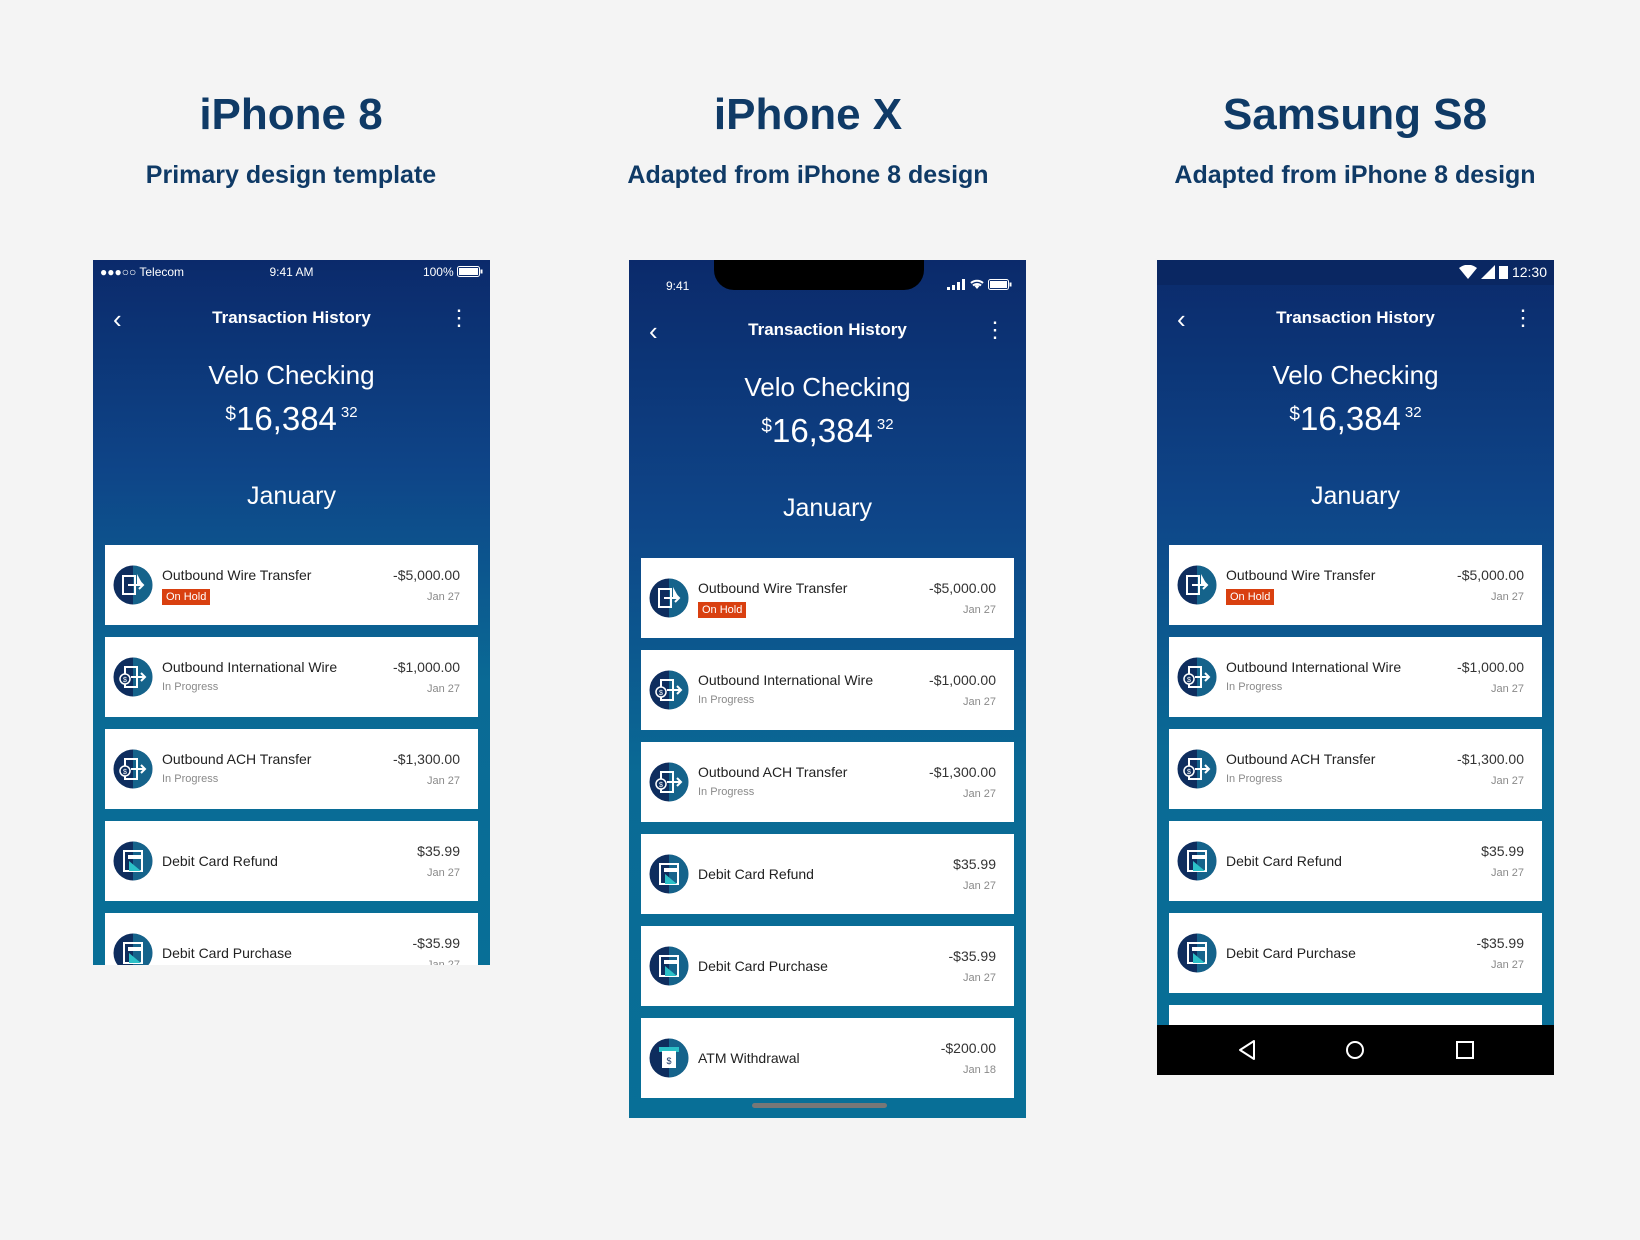  What do you see at coordinates (453, 272) in the screenshot?
I see `battery-level: 100%` at bounding box center [453, 272].